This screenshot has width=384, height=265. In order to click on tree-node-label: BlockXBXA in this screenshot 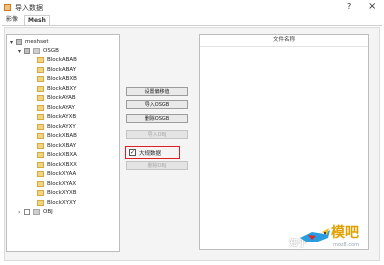, I will do `click(62, 155)`.